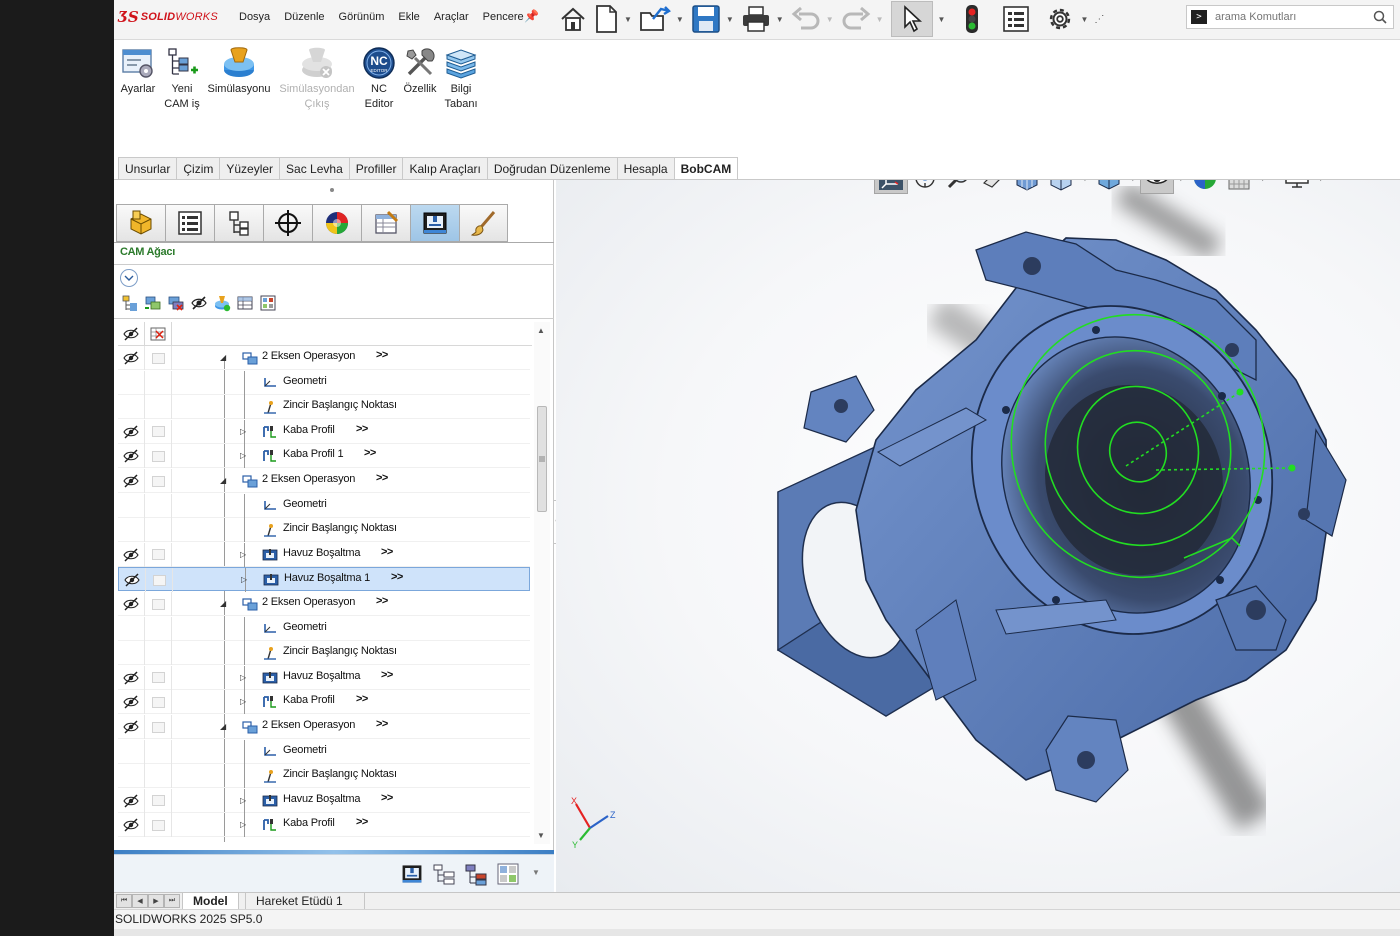  What do you see at coordinates (379, 79) in the screenshot?
I see `nc-editor-button: NC EDITOR NC Editor` at bounding box center [379, 79].